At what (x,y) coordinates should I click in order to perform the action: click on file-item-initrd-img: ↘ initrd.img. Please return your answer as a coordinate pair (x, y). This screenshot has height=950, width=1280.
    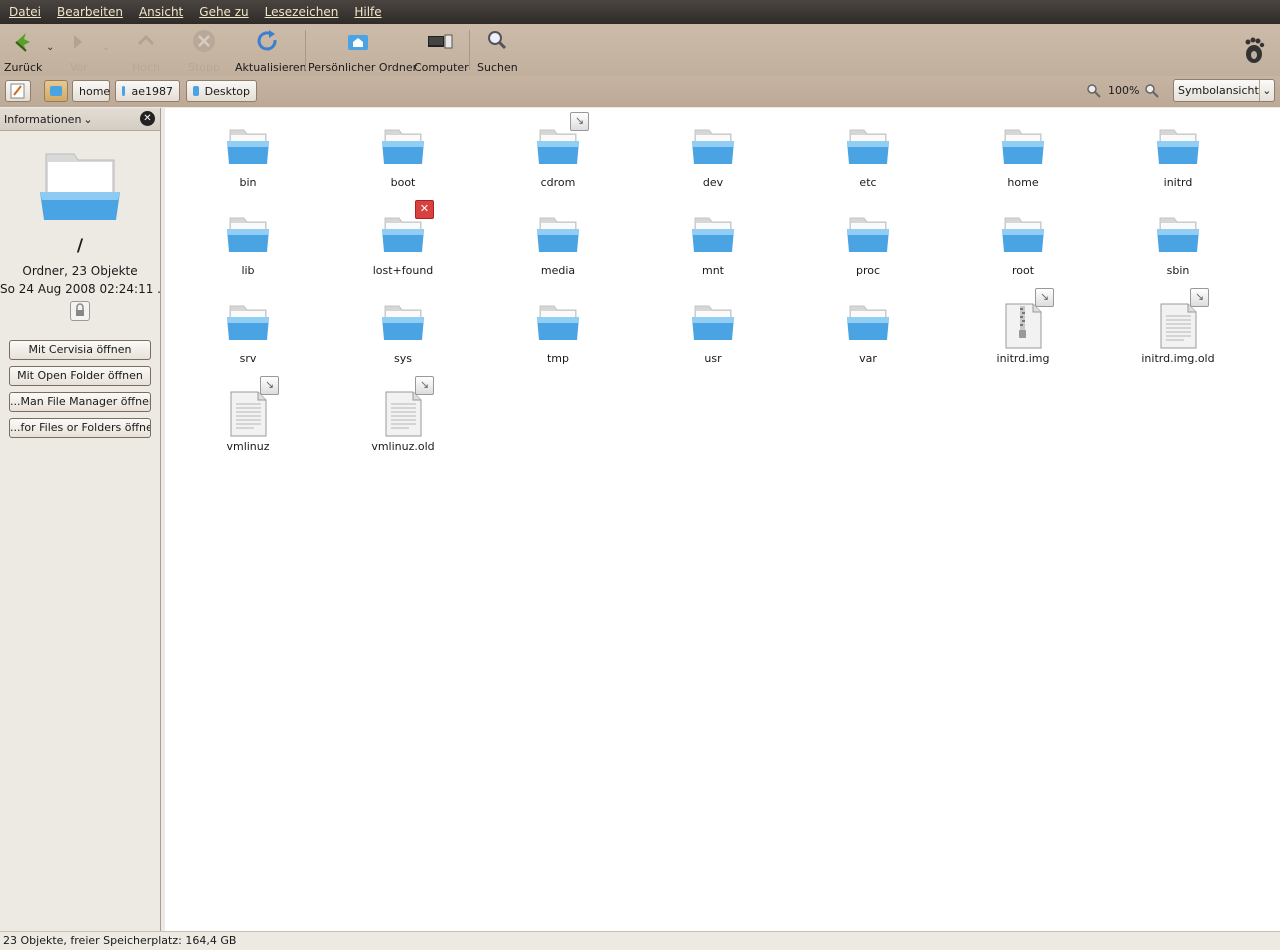
    Looking at the image, I should click on (1023, 326).